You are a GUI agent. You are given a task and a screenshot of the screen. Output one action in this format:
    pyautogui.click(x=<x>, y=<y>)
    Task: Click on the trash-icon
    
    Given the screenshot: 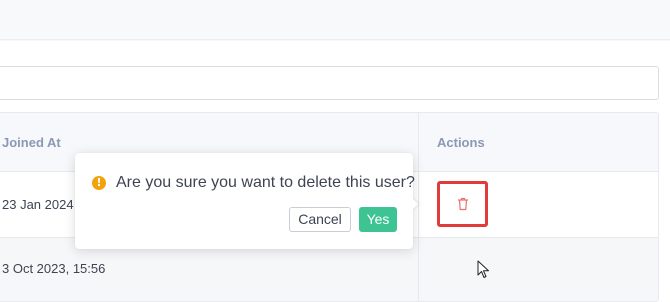 What is the action you would take?
    pyautogui.click(x=462, y=204)
    